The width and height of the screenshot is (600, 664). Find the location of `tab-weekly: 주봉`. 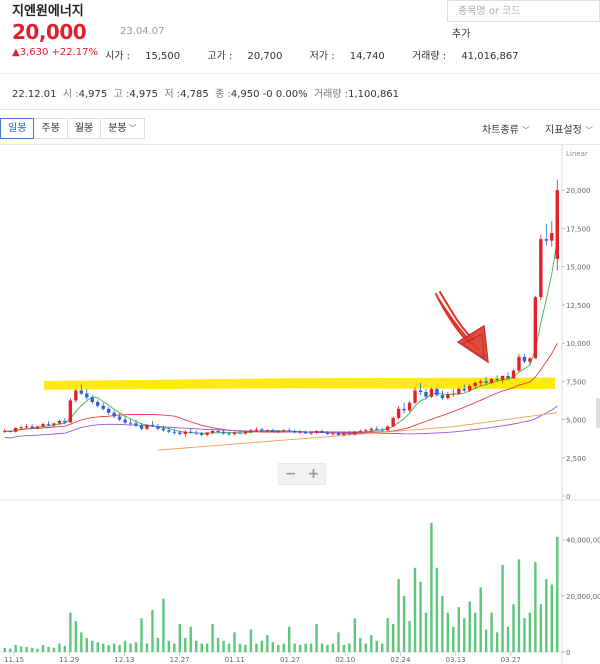

tab-weekly: 주봉 is located at coordinates (51, 128).